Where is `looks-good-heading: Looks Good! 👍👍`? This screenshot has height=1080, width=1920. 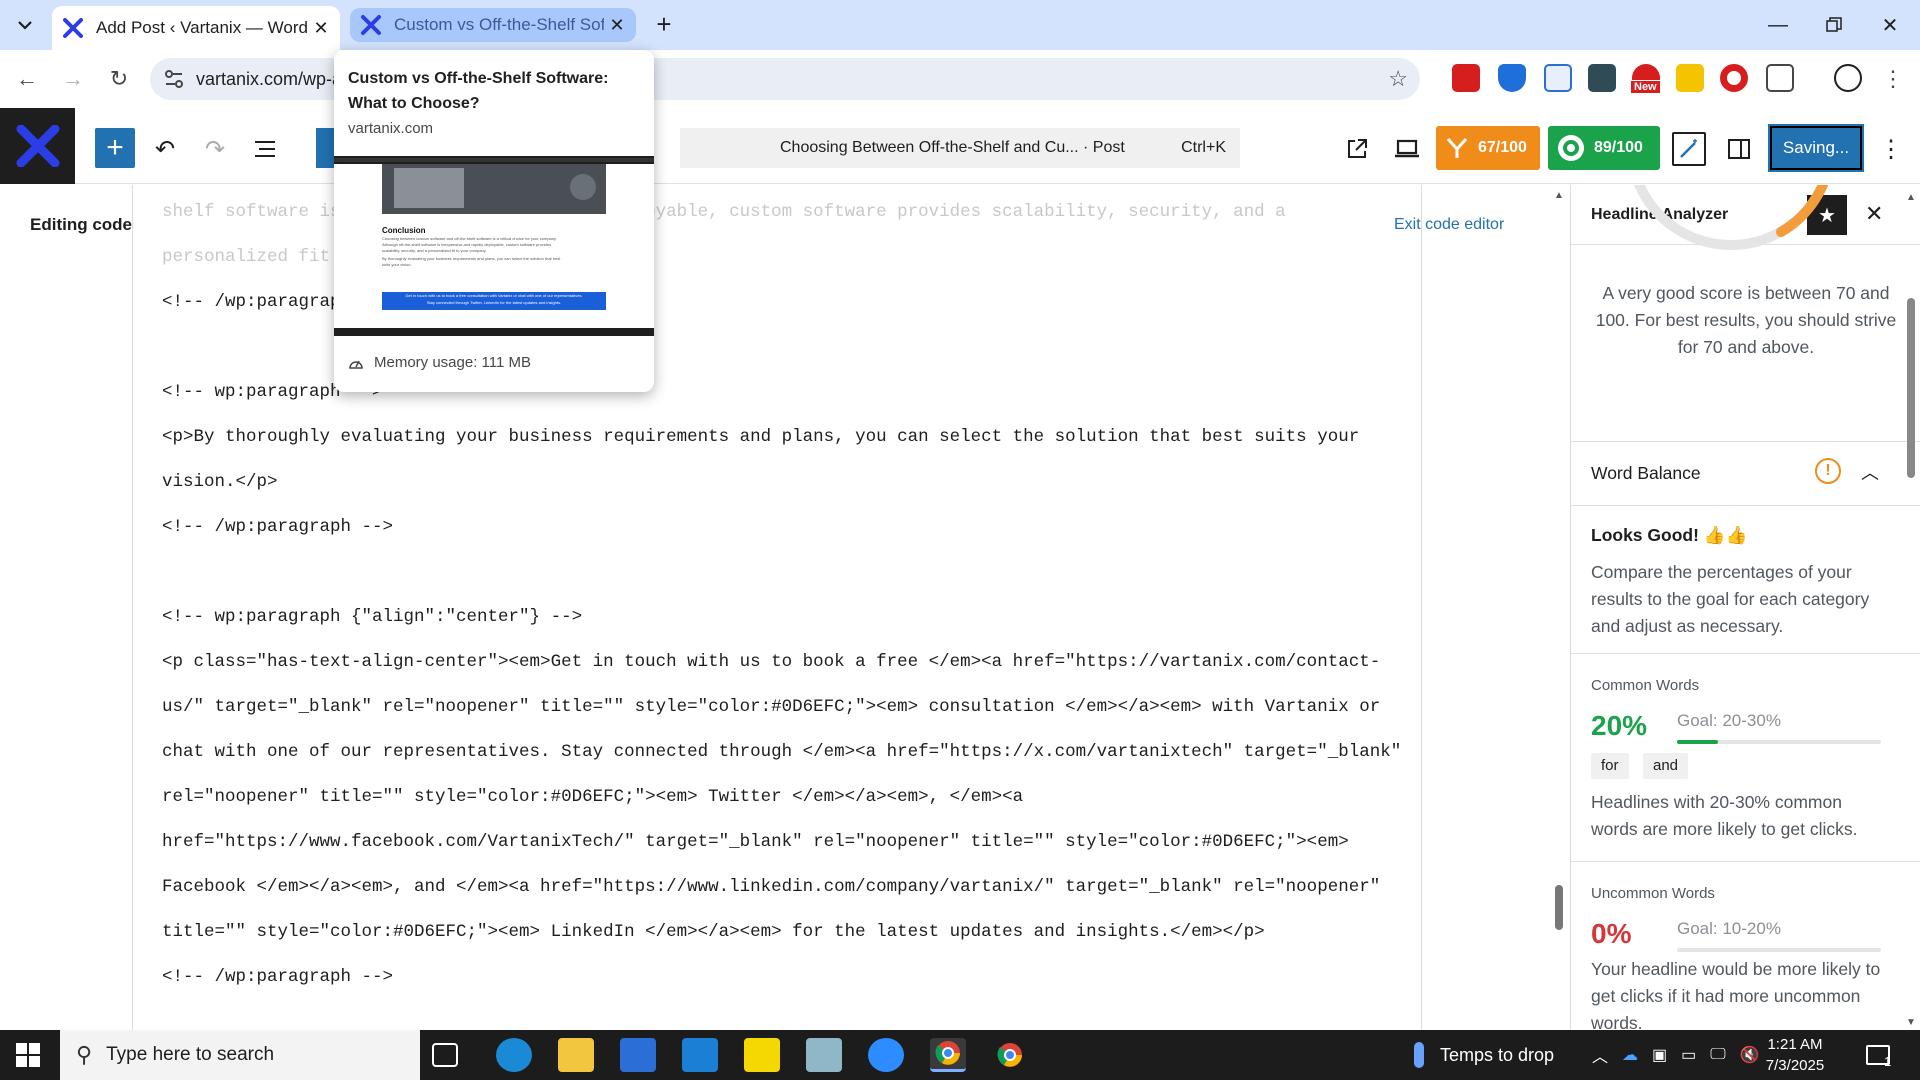
looks-good-heading: Looks Good! 👍👍 is located at coordinates (1669, 535).